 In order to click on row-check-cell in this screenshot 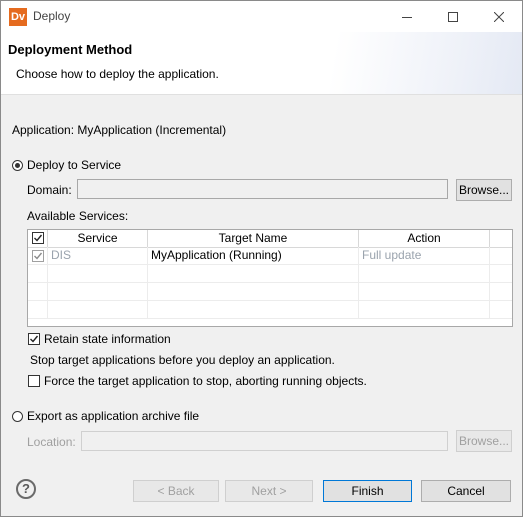, I will do `click(38, 256)`.